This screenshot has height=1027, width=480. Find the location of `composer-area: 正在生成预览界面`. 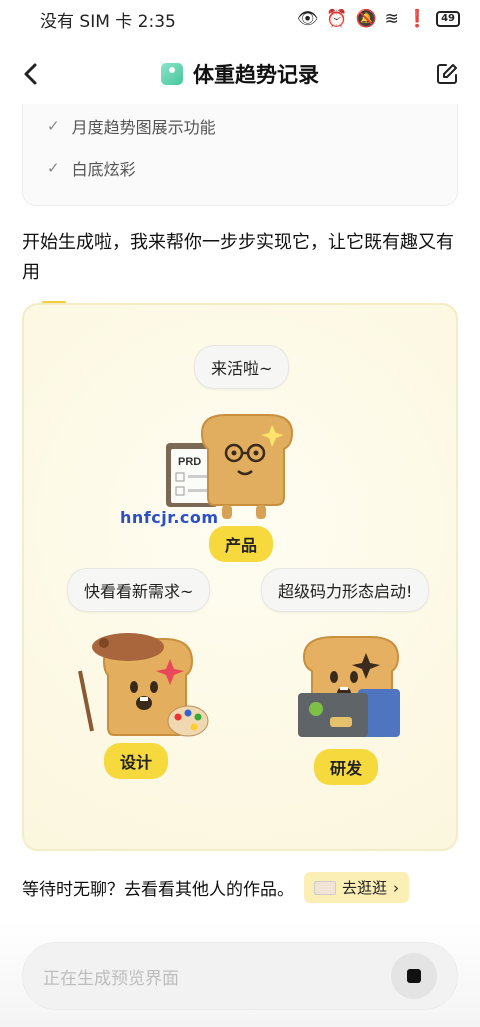

composer-area: 正在生成预览界面 is located at coordinates (240, 973).